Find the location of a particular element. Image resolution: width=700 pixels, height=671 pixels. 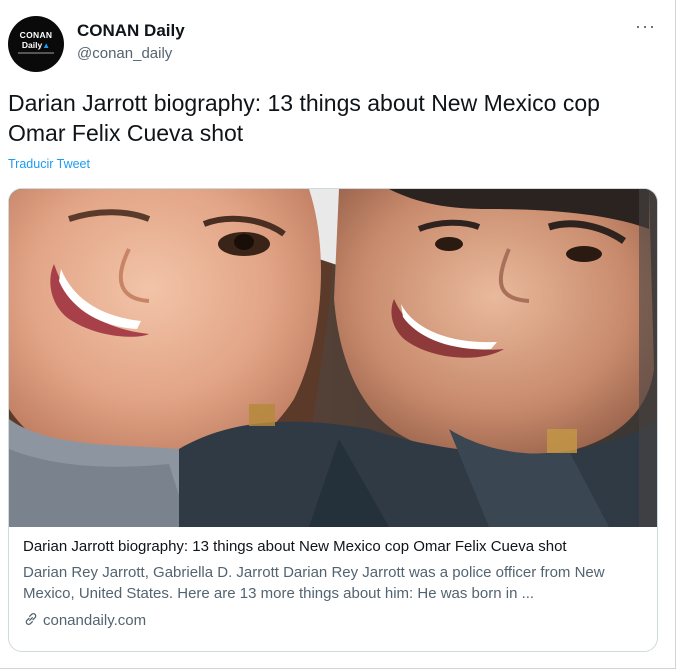

more-options-icon: ··· is located at coordinates (645, 26).